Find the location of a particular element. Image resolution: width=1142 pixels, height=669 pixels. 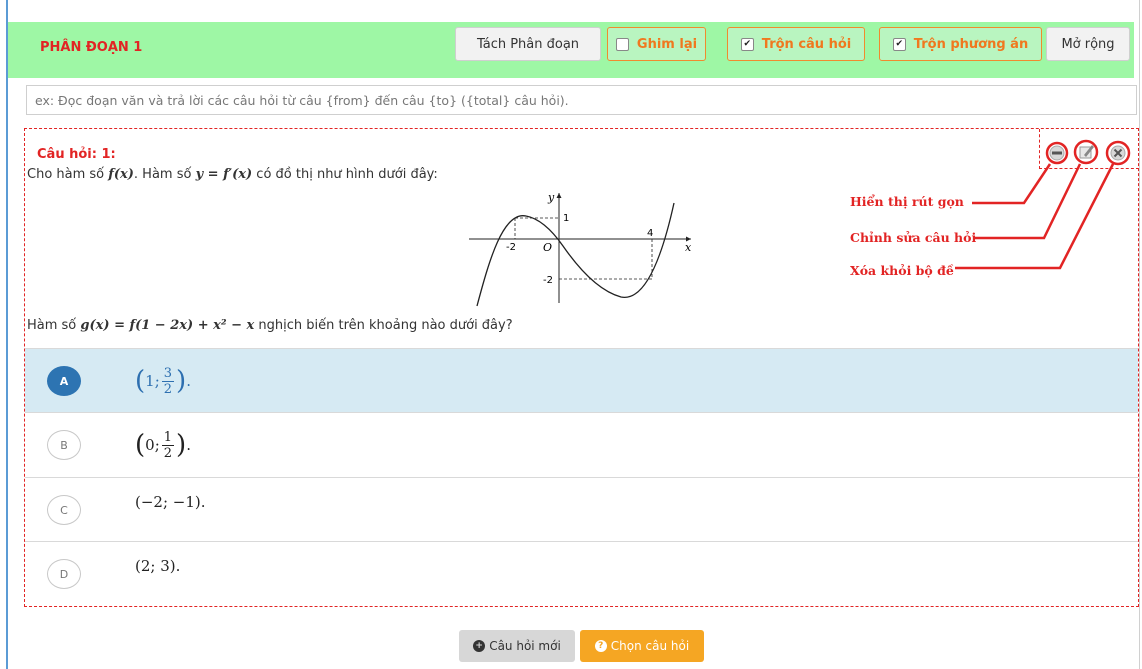

new-question-button: + Câu hỏi mới is located at coordinates (517, 646).